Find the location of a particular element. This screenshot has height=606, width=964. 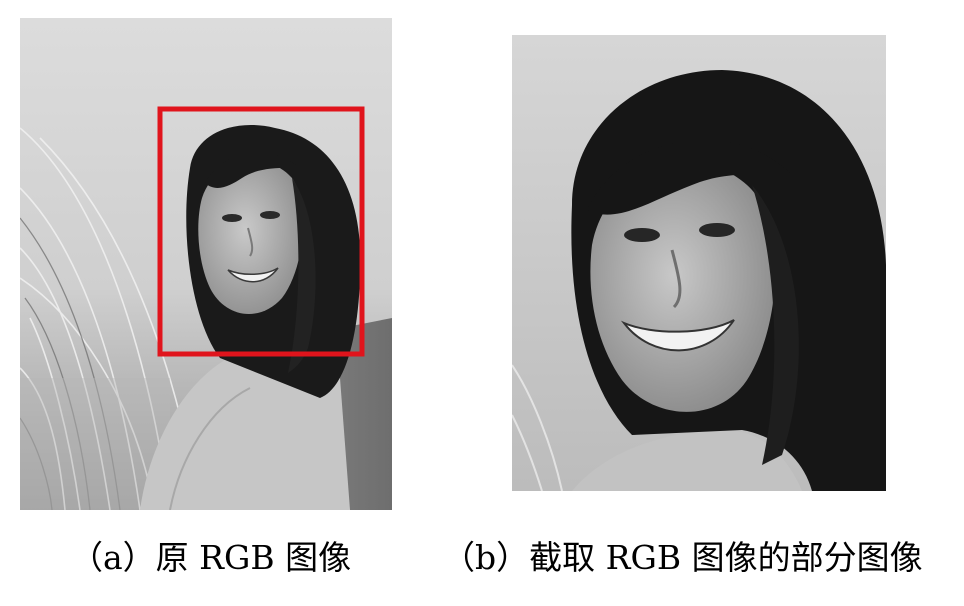

caption-cropped-image: （b）截取 RGB 图像的部分图像 is located at coordinates (682, 557).